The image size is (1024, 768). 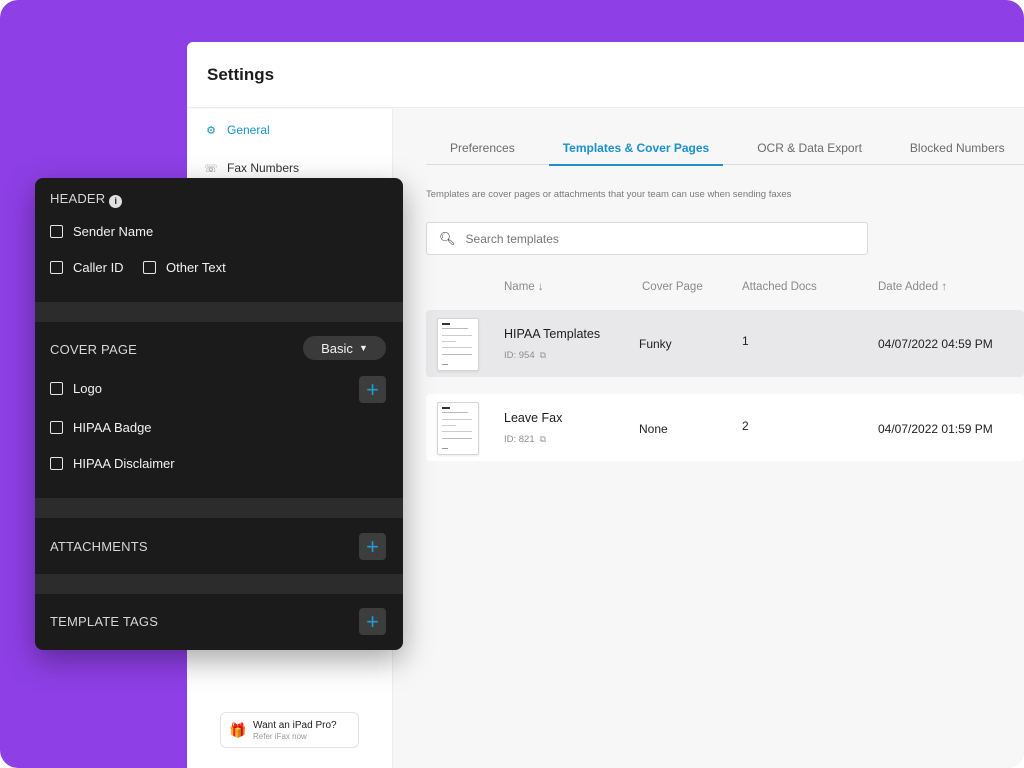 What do you see at coordinates (955, 149) in the screenshot?
I see `tab-blocked-numbers: Blocked Numbers` at bounding box center [955, 149].